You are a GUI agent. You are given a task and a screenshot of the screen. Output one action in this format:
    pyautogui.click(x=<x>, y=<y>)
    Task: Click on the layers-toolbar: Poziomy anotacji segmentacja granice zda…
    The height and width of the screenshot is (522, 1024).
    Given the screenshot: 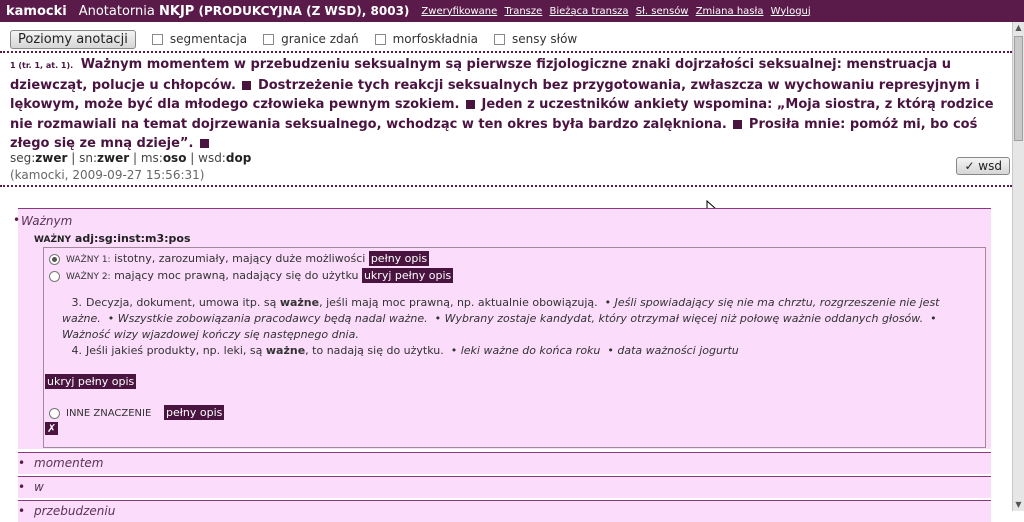 What is the action you would take?
    pyautogui.click(x=293, y=39)
    